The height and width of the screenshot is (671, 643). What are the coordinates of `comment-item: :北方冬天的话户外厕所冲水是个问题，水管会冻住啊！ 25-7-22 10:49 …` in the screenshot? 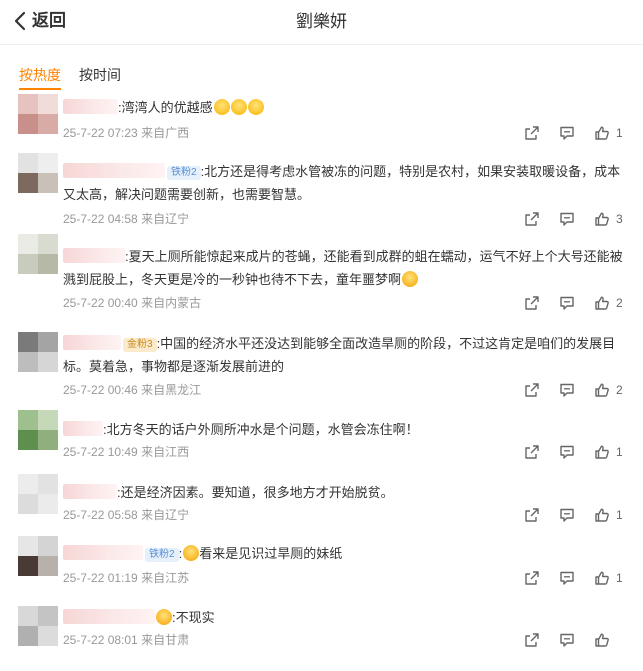 It's located at (321, 435).